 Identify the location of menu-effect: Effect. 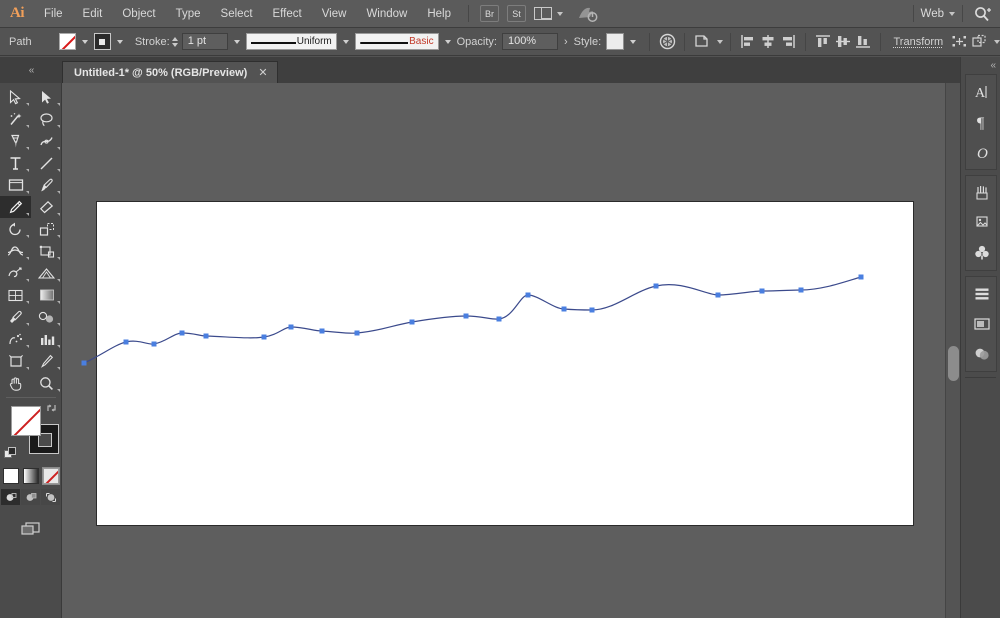
(287, 14).